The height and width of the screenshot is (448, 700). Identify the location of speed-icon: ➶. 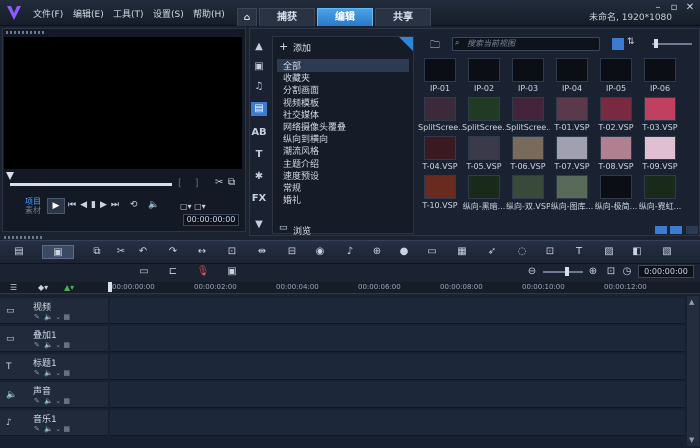
(492, 252).